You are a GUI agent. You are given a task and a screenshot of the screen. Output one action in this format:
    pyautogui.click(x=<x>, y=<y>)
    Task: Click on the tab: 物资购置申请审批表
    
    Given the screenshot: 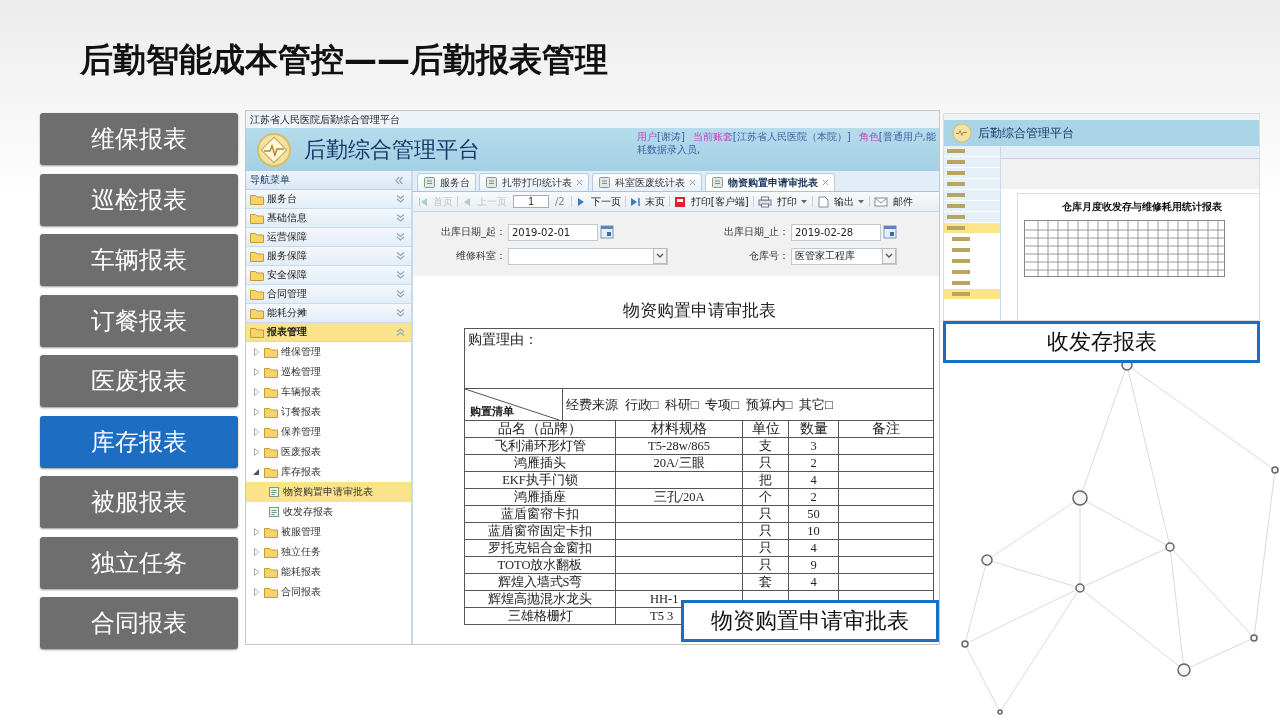 What is the action you would take?
    pyautogui.click(x=770, y=182)
    